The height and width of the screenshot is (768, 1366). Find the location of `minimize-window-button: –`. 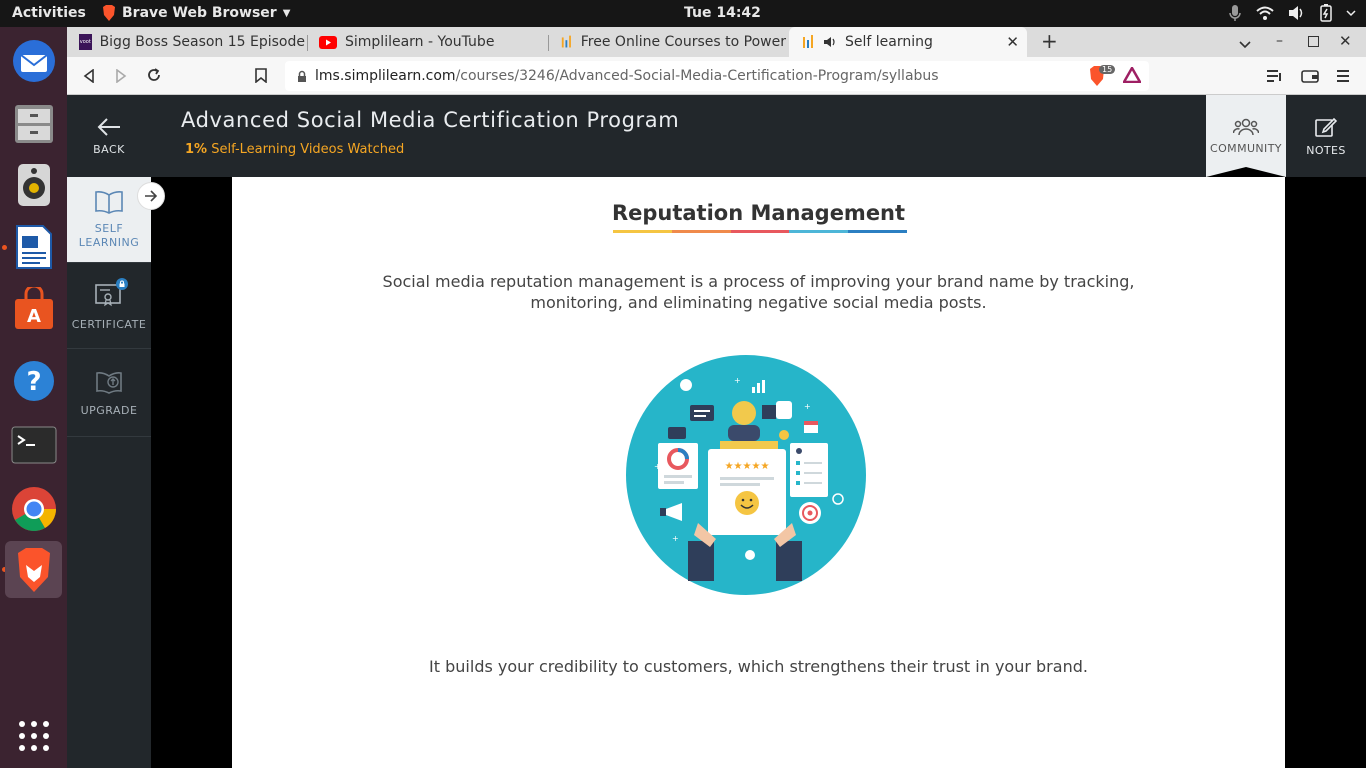

minimize-window-button: – is located at coordinates (1279, 41).